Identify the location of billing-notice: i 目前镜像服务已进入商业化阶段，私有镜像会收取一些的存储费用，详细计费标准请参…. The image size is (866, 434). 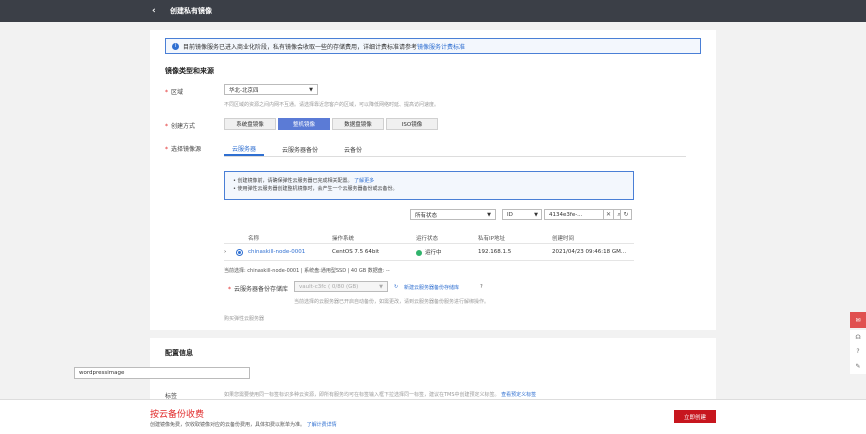
(433, 46).